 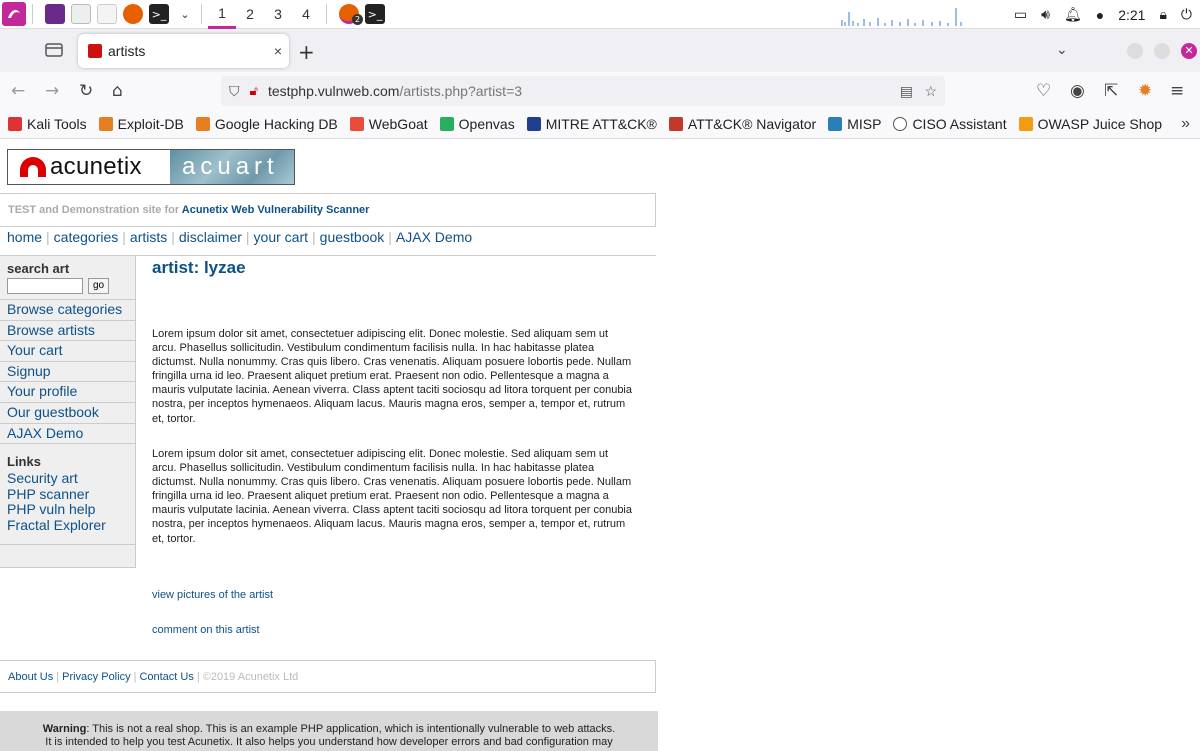 What do you see at coordinates (1186, 14) in the screenshot?
I see `power-icon: ⏻` at bounding box center [1186, 14].